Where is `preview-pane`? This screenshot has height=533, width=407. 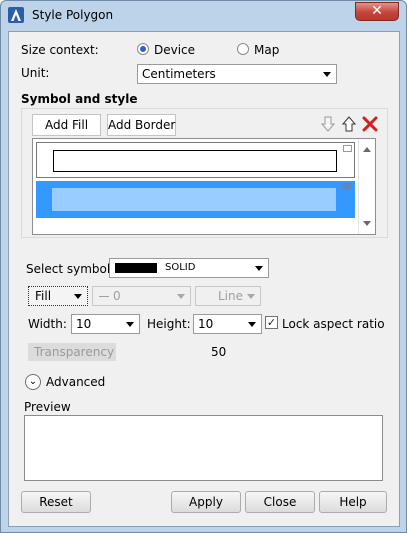
preview-pane is located at coordinates (203, 448).